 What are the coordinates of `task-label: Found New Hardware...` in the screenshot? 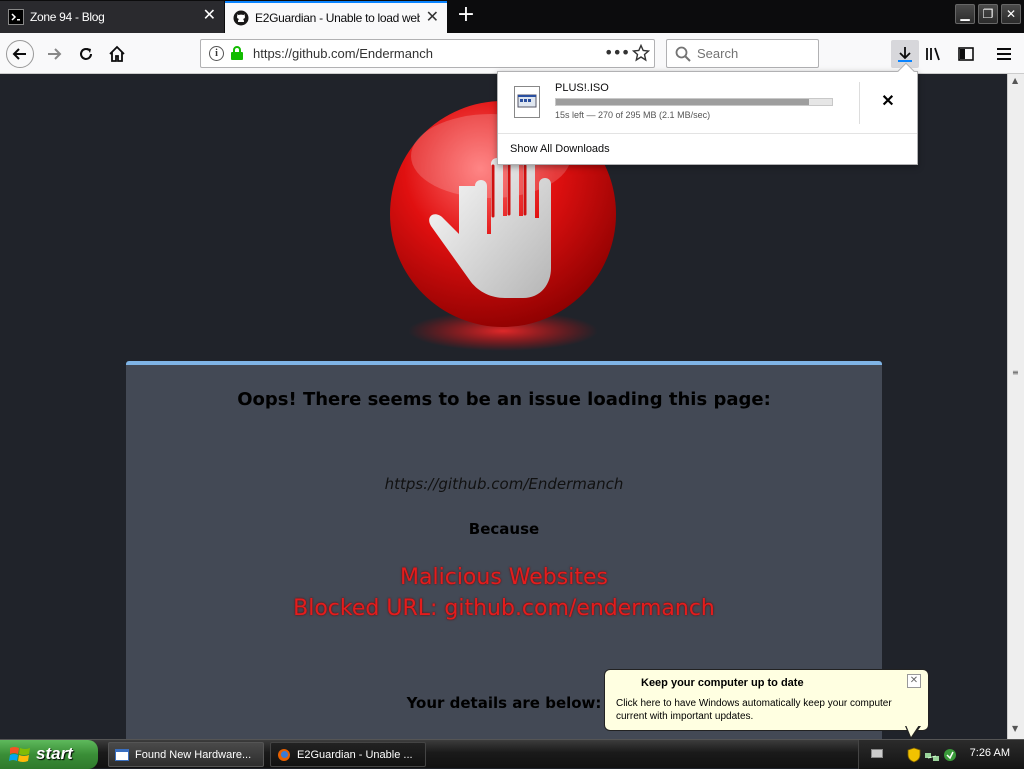 It's located at (193, 754).